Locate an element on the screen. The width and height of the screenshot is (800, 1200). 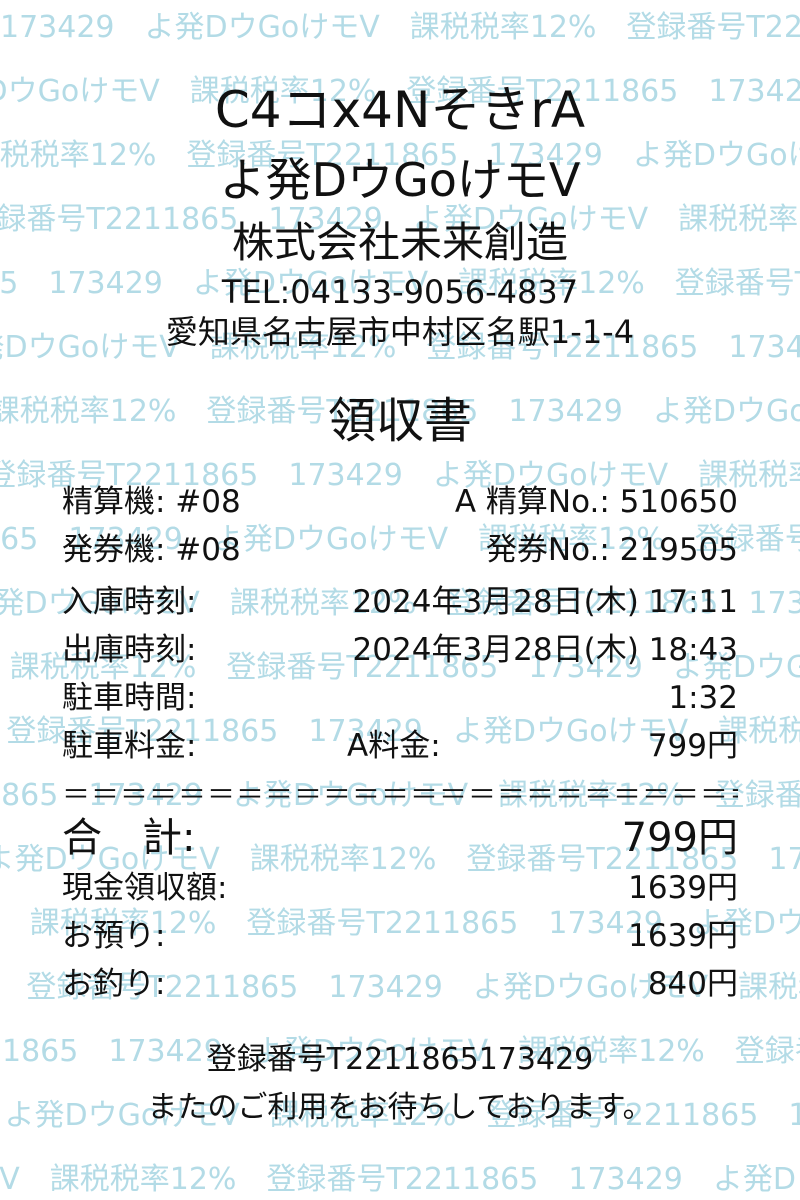
cash-received-row: 現金領収額: 1639円 is located at coordinates (400, 888).